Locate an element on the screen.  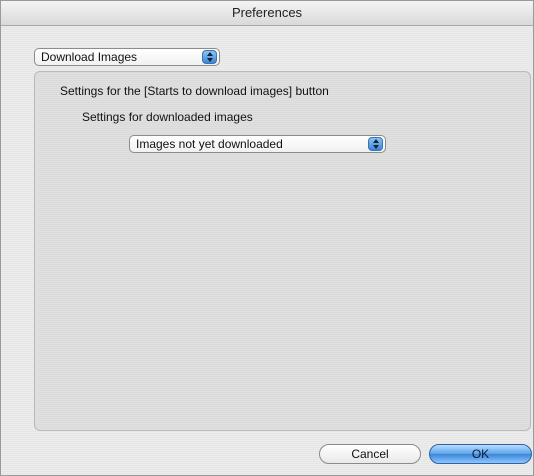
subsection-label: Settings for downloaded images is located at coordinates (167, 117).